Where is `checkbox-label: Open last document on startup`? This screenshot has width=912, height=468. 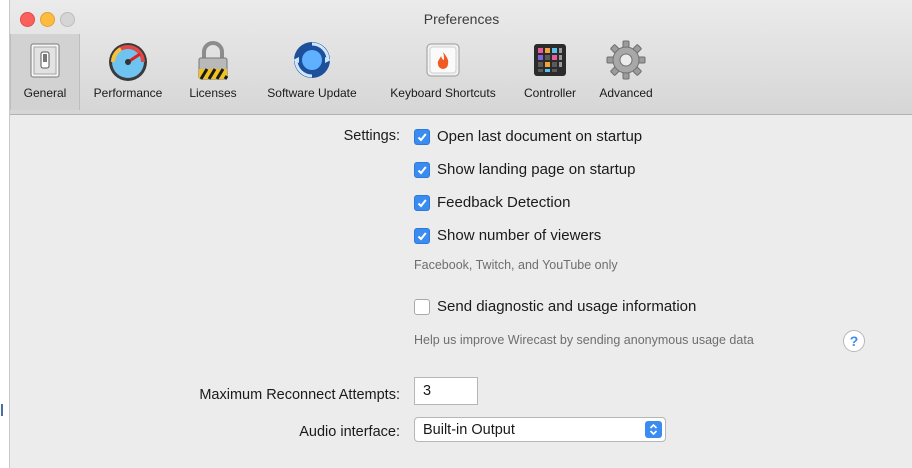
checkbox-label: Open last document on startup is located at coordinates (540, 136).